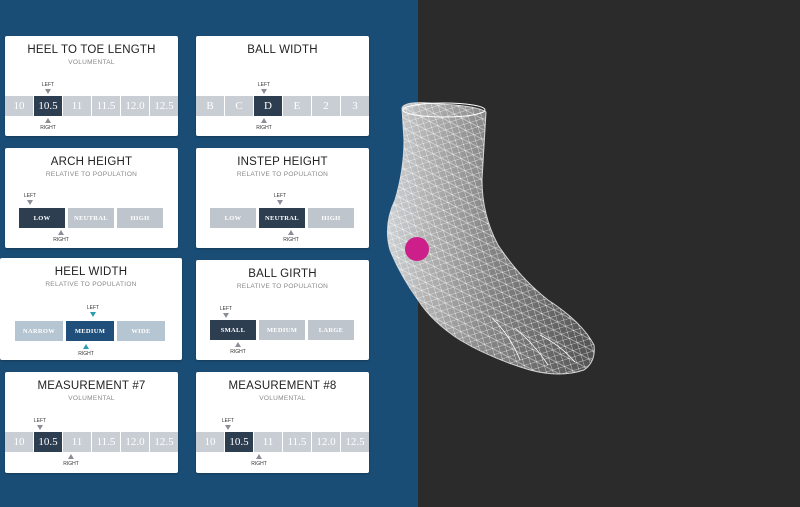 This screenshot has height=507, width=800. Describe the element at coordinates (417, 249) in the screenshot. I see `pink-hotspot-marker-icon` at that location.